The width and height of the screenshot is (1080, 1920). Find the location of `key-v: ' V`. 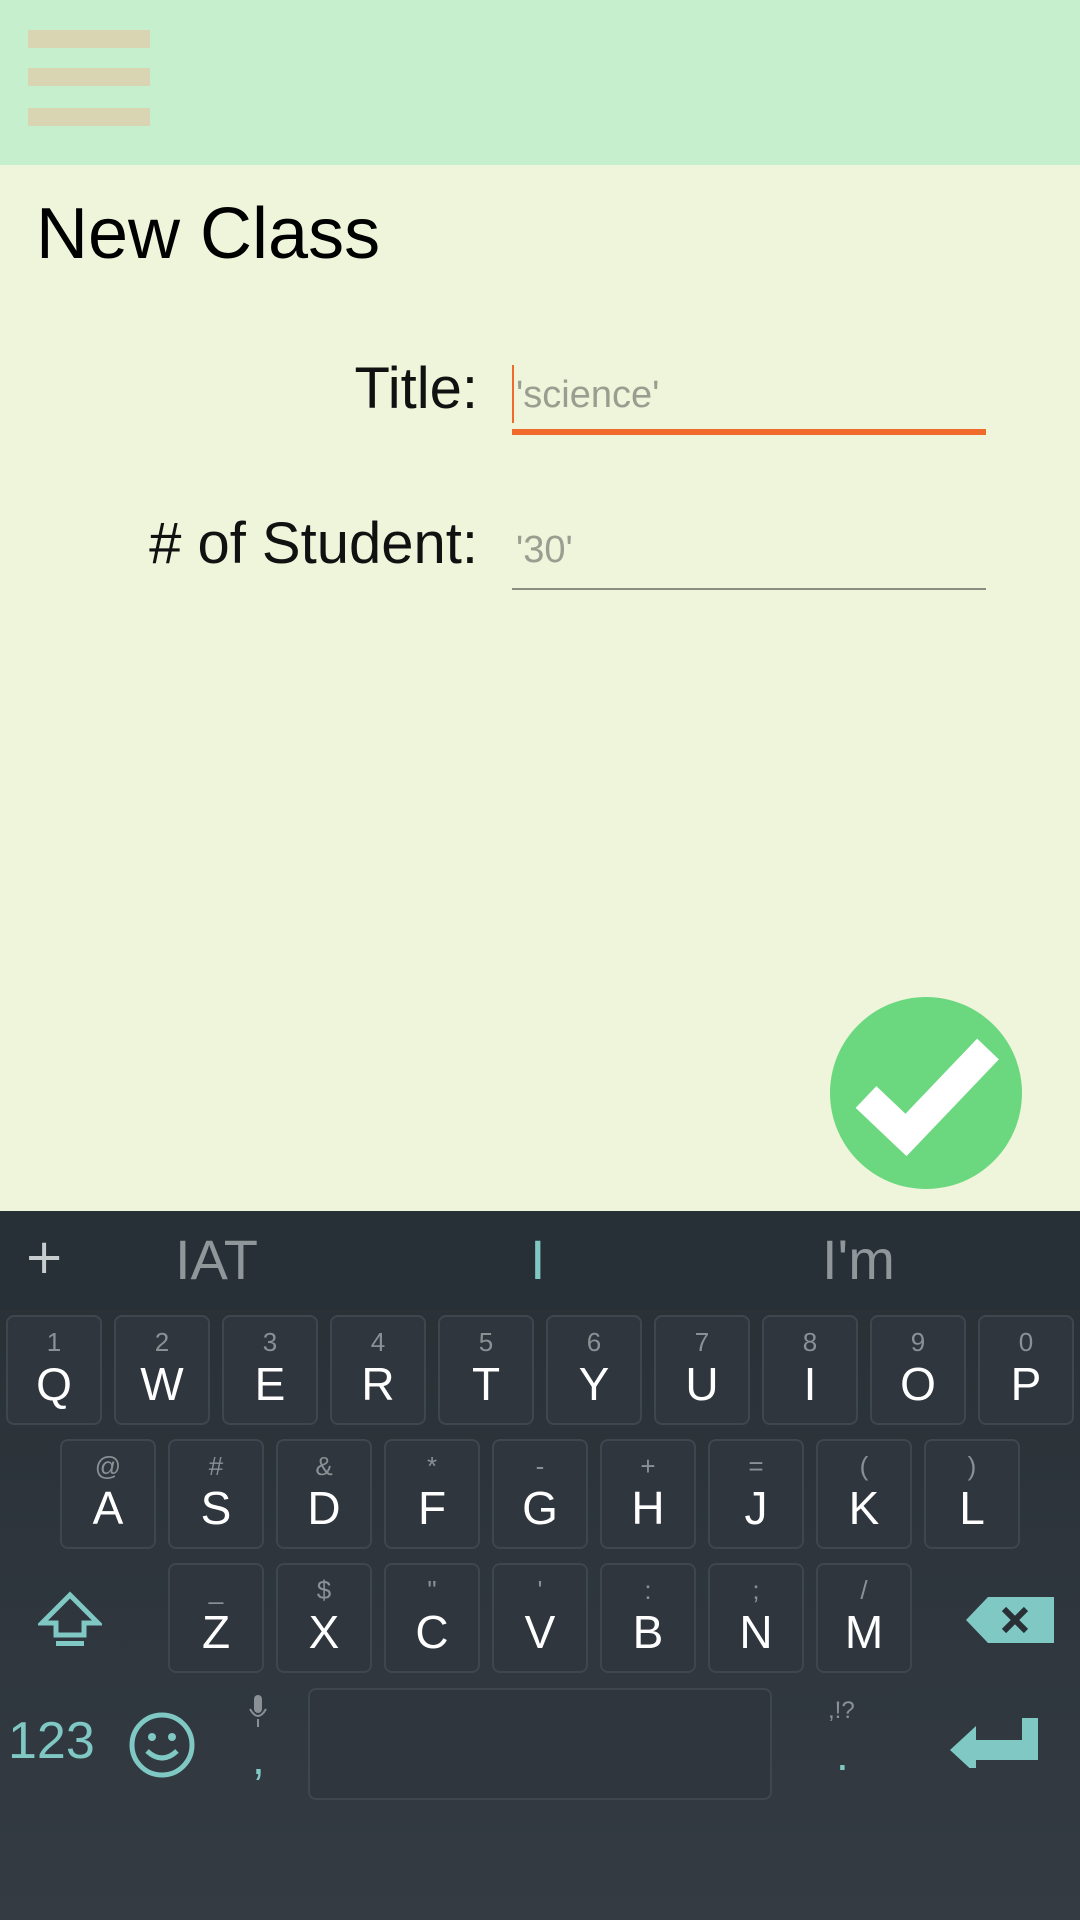

key-v: ' V is located at coordinates (540, 1618).